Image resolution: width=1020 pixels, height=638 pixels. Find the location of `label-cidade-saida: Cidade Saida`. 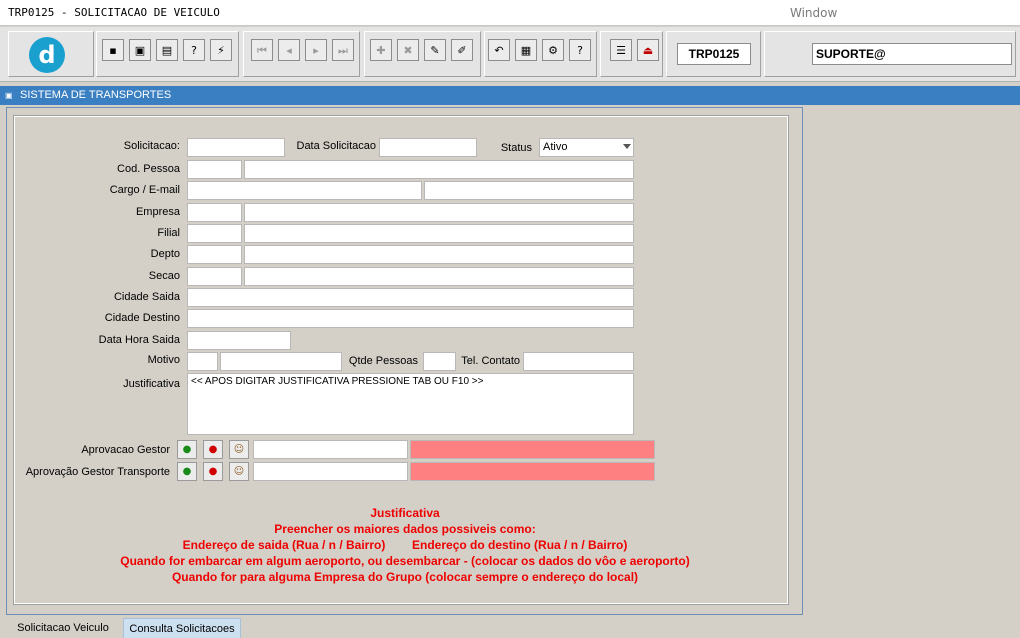

label-cidade-saida: Cidade Saida is located at coordinates (146, 297).